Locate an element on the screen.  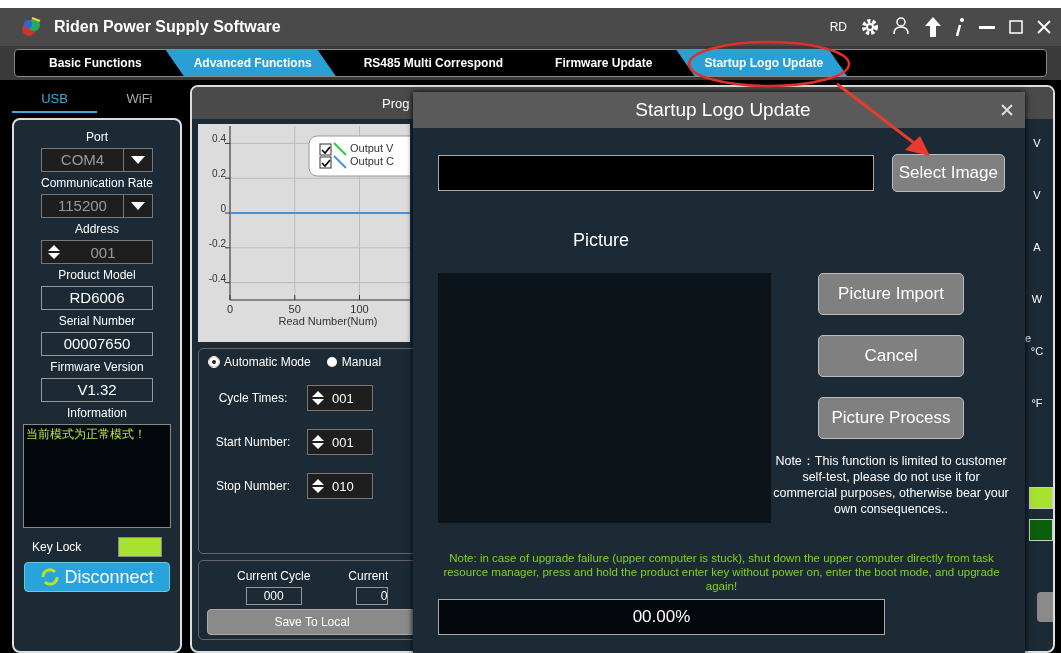
counter-label: Current is located at coordinates (368, 576).